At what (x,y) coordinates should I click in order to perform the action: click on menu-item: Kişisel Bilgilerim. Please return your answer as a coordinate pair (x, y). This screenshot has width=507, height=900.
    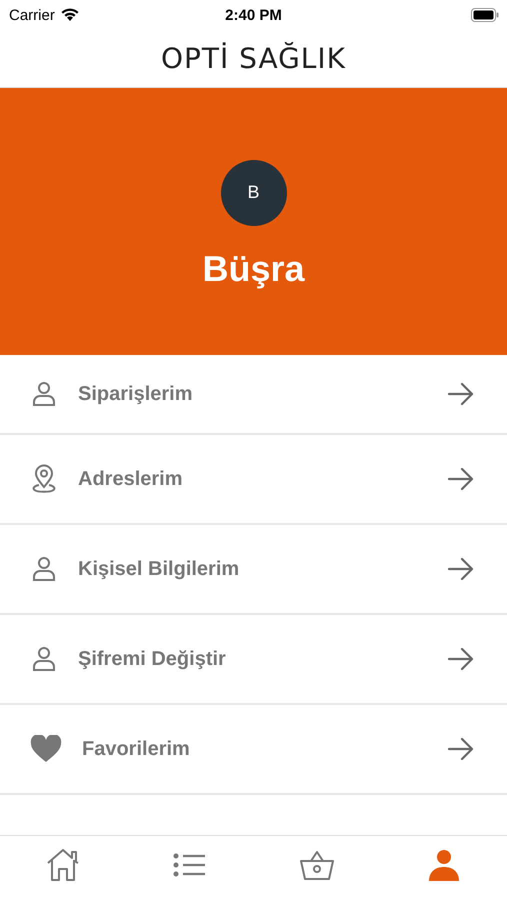
    Looking at the image, I should click on (253, 570).